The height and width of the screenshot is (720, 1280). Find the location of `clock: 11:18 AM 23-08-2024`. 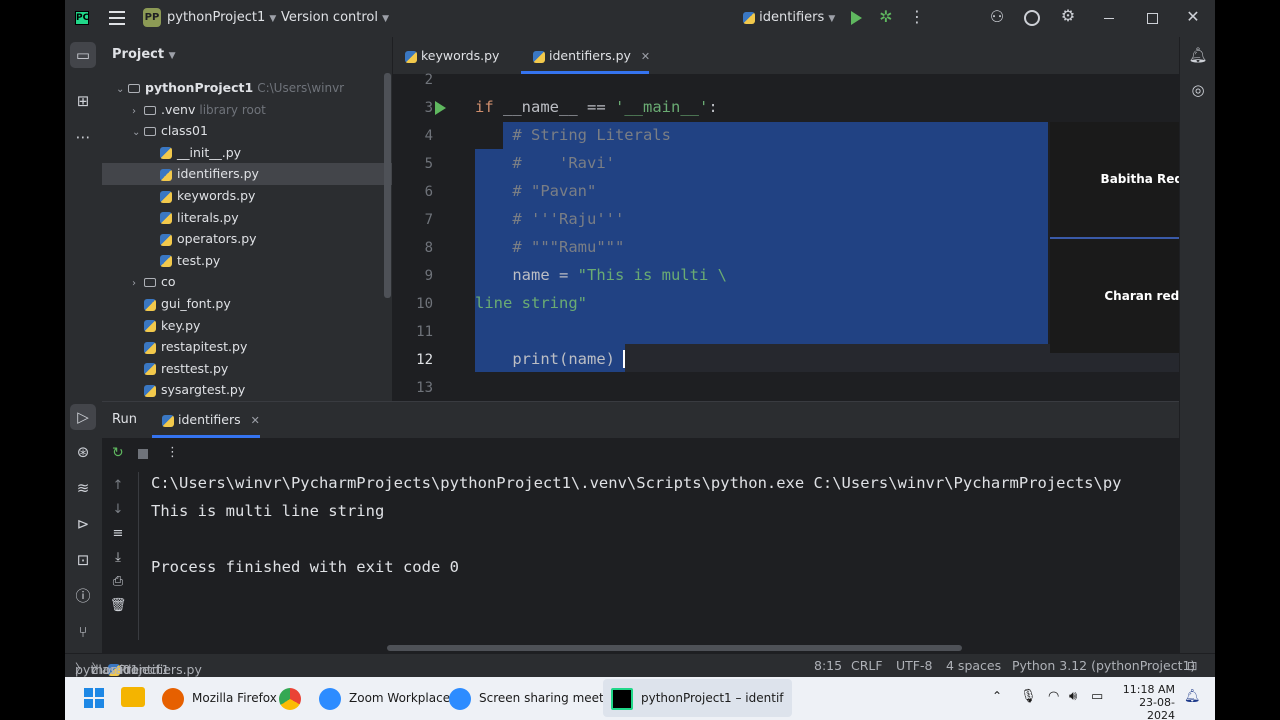

clock: 11:18 AM 23-08-2024 is located at coordinates (1145, 701).